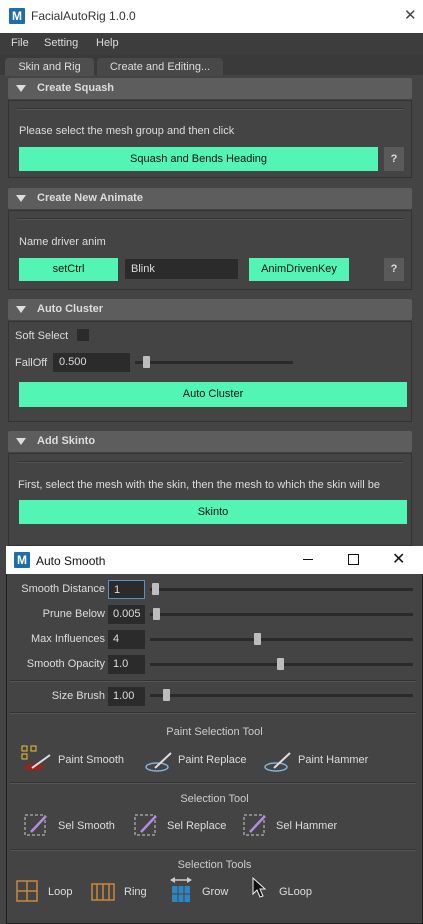 The height and width of the screenshot is (924, 423). What do you see at coordinates (66, 441) in the screenshot?
I see `add-skinto-title: Add Skinto` at bounding box center [66, 441].